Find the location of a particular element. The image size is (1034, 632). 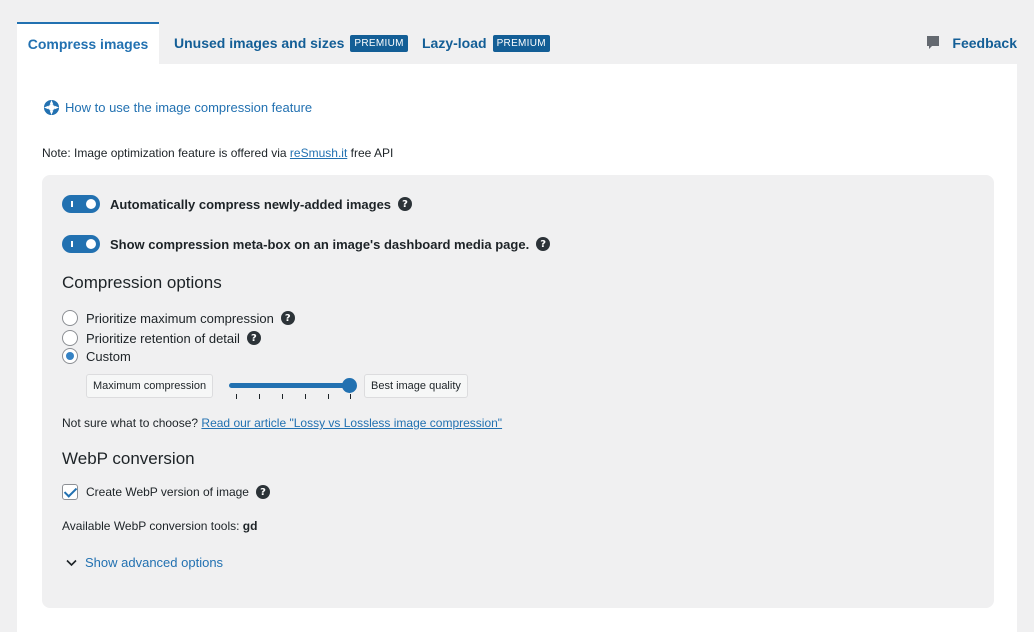

tab-label: Compress images is located at coordinates (88, 44).